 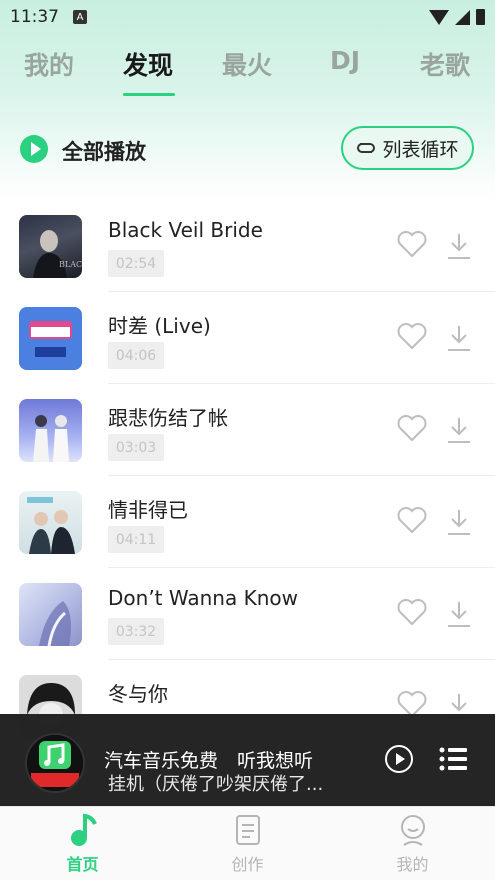 What do you see at coordinates (138, 694) in the screenshot?
I see `song-title: 冬与你` at bounding box center [138, 694].